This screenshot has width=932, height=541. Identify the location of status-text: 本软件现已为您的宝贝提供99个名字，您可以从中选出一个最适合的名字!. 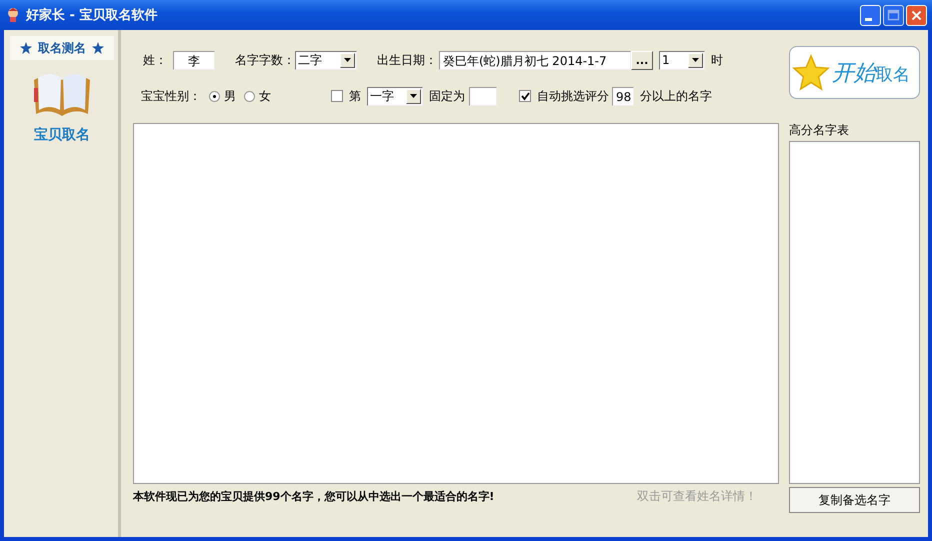
(313, 496).